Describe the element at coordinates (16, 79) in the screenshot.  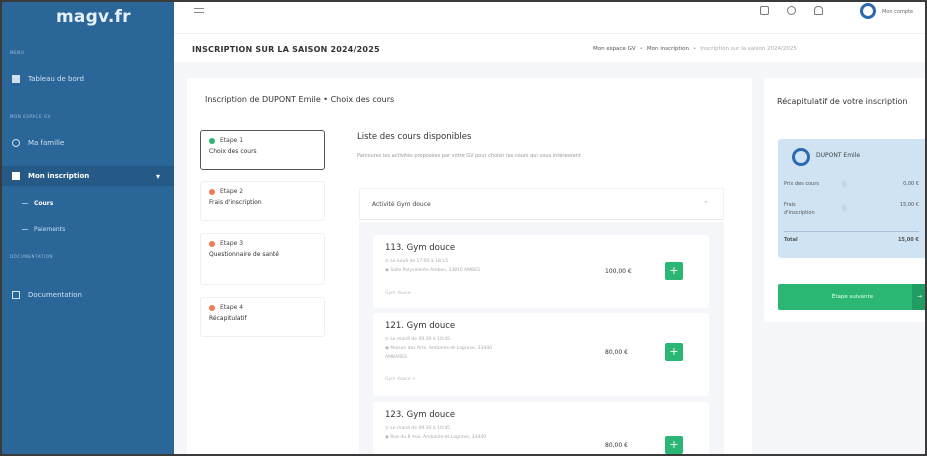
I see `dashboard-icon` at that location.